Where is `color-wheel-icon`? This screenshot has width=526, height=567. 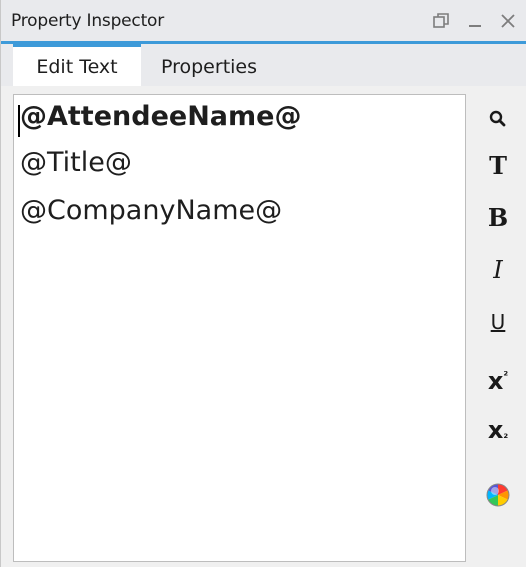 color-wheel-icon is located at coordinates (498, 494).